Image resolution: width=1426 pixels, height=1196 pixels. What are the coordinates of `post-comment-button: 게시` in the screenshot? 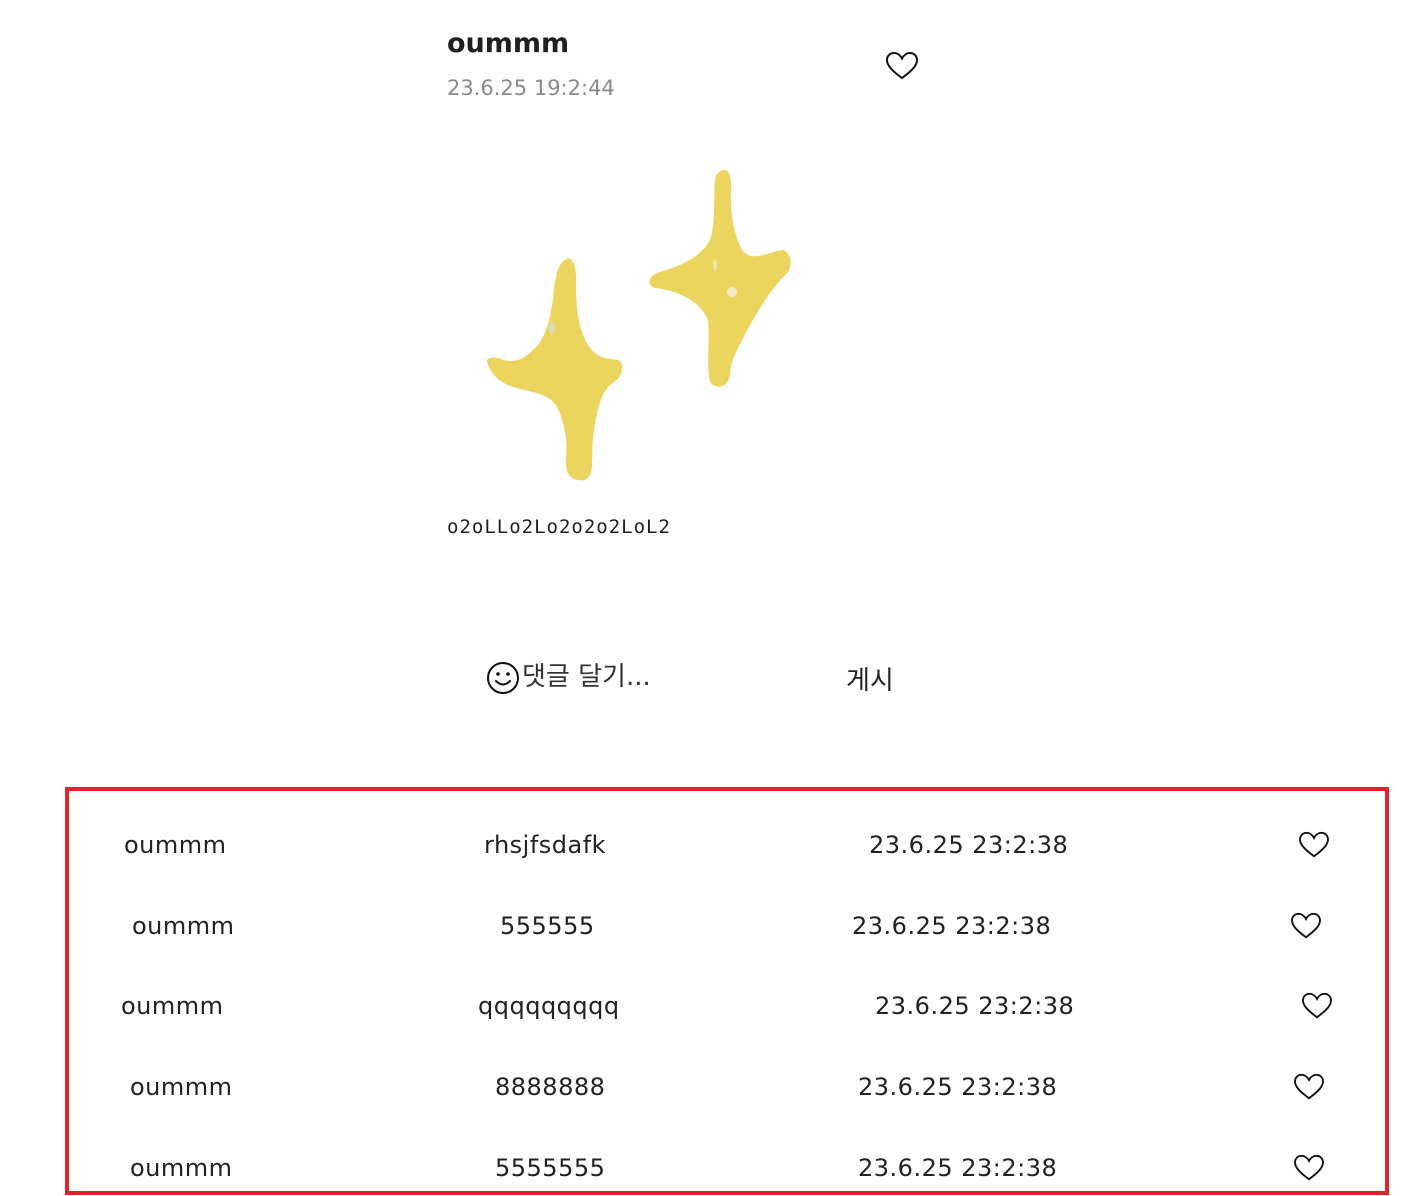 It's located at (870, 678).